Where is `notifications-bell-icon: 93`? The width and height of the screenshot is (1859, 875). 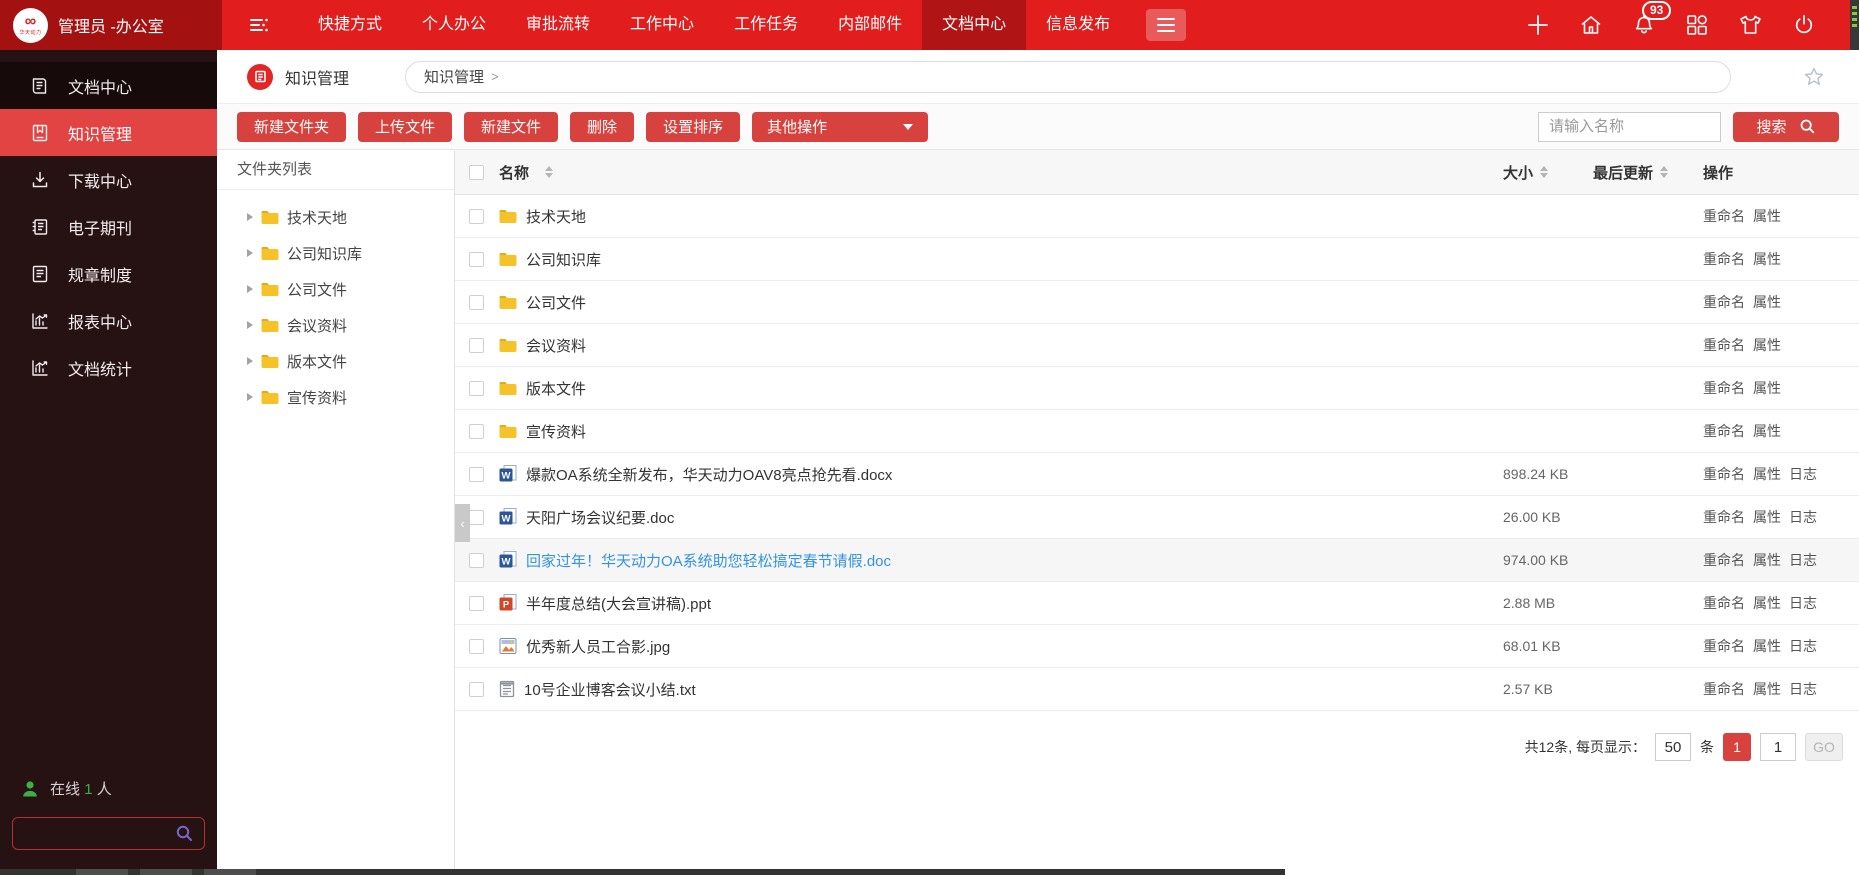 notifications-bell-icon: 93 is located at coordinates (1651, 19).